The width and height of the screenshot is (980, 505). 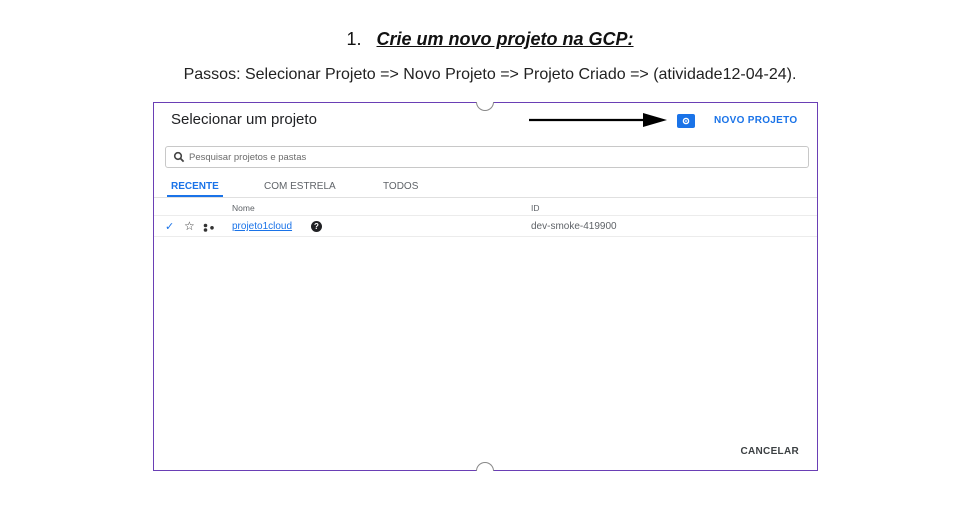 I want to click on search-icon, so click(x=179, y=157).